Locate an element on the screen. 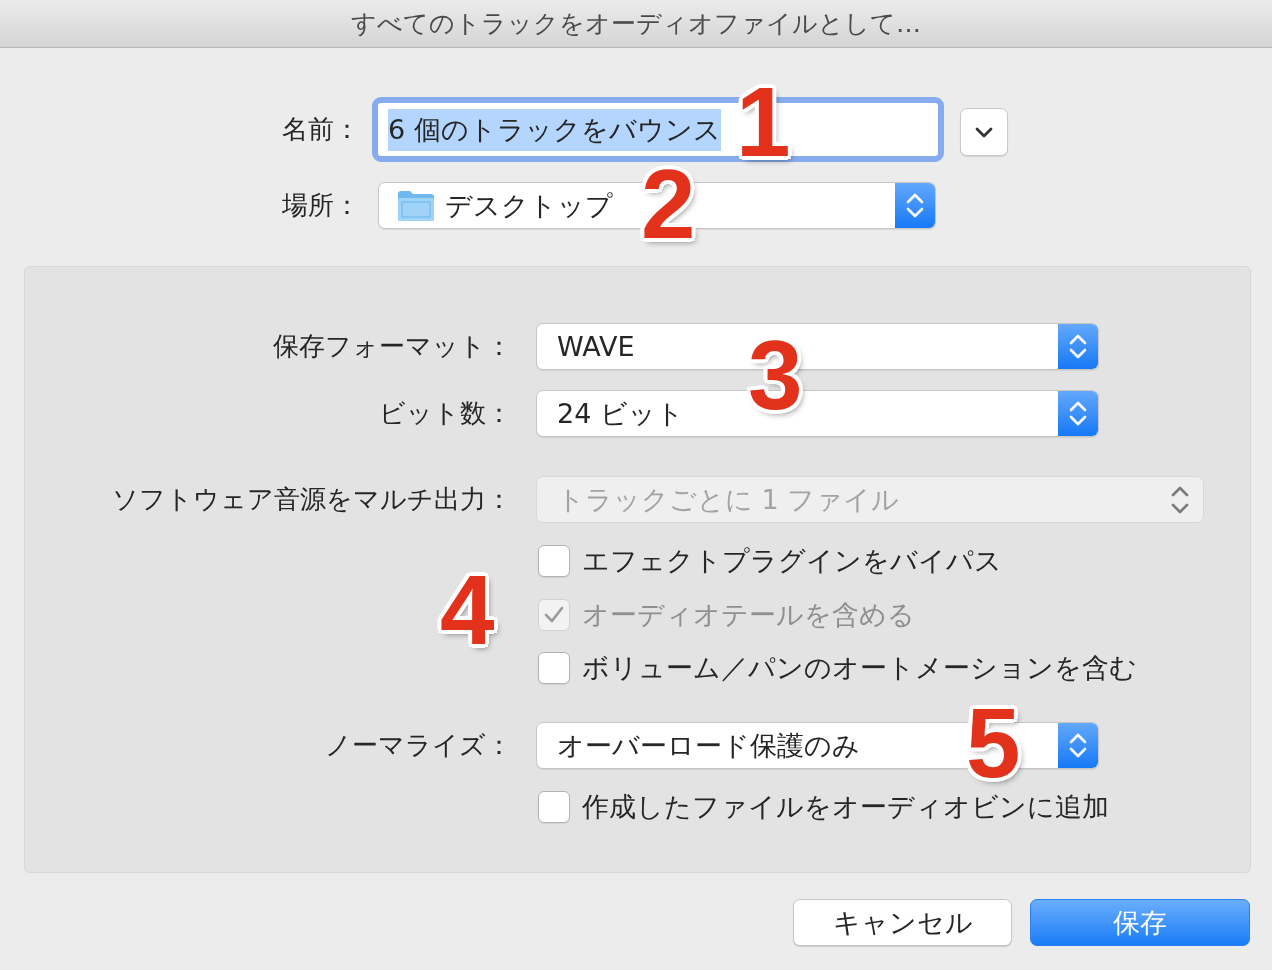  folder-icon is located at coordinates (416, 205).